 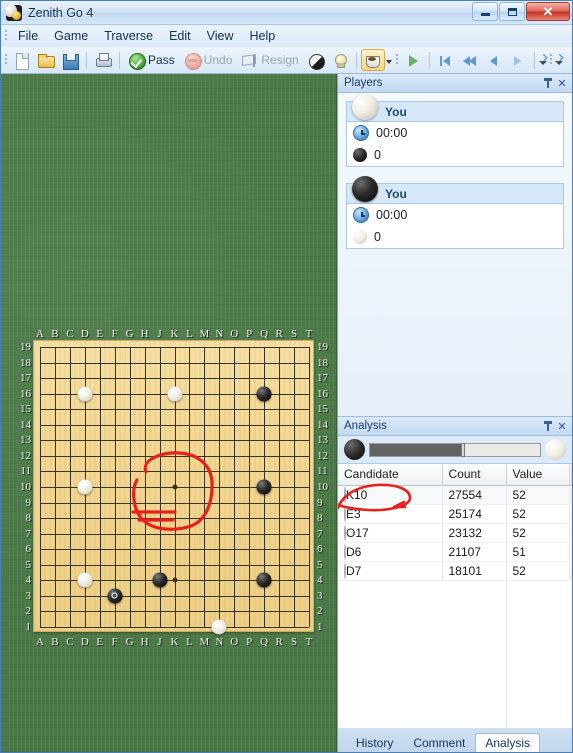 I want to click on column-label-top: A, so click(x=40, y=334).